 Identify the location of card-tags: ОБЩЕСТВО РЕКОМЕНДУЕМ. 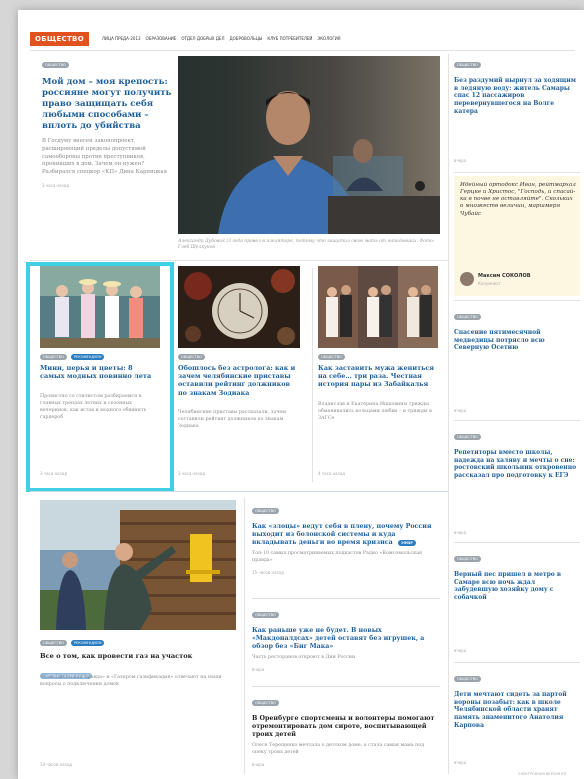
(73, 643).